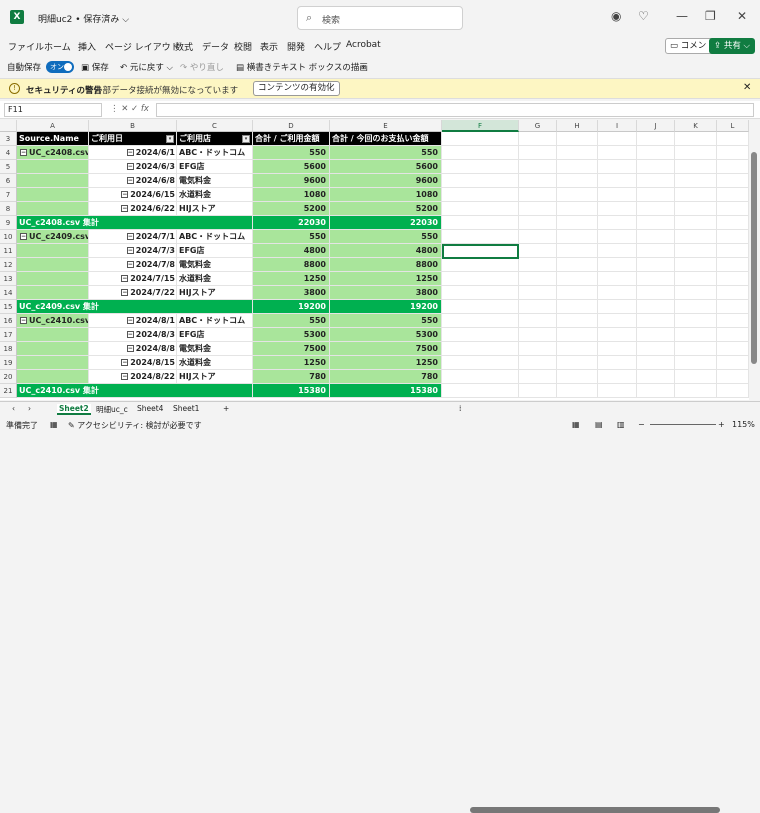 The height and width of the screenshot is (813, 760). I want to click on fx-icon: ⋮ ✕ ✓ fx, so click(129, 109).